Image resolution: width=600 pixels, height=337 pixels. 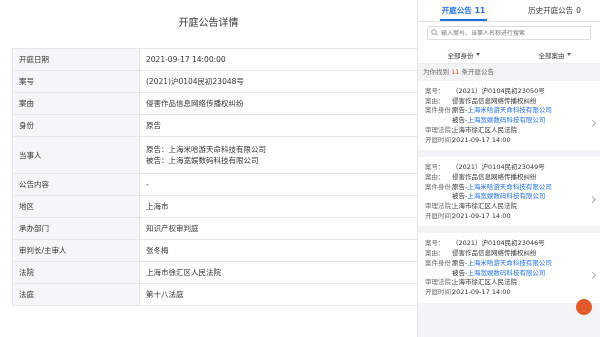 What do you see at coordinates (477, 72) in the screenshot?
I see `result-suffix: 条开庭公告` at bounding box center [477, 72].